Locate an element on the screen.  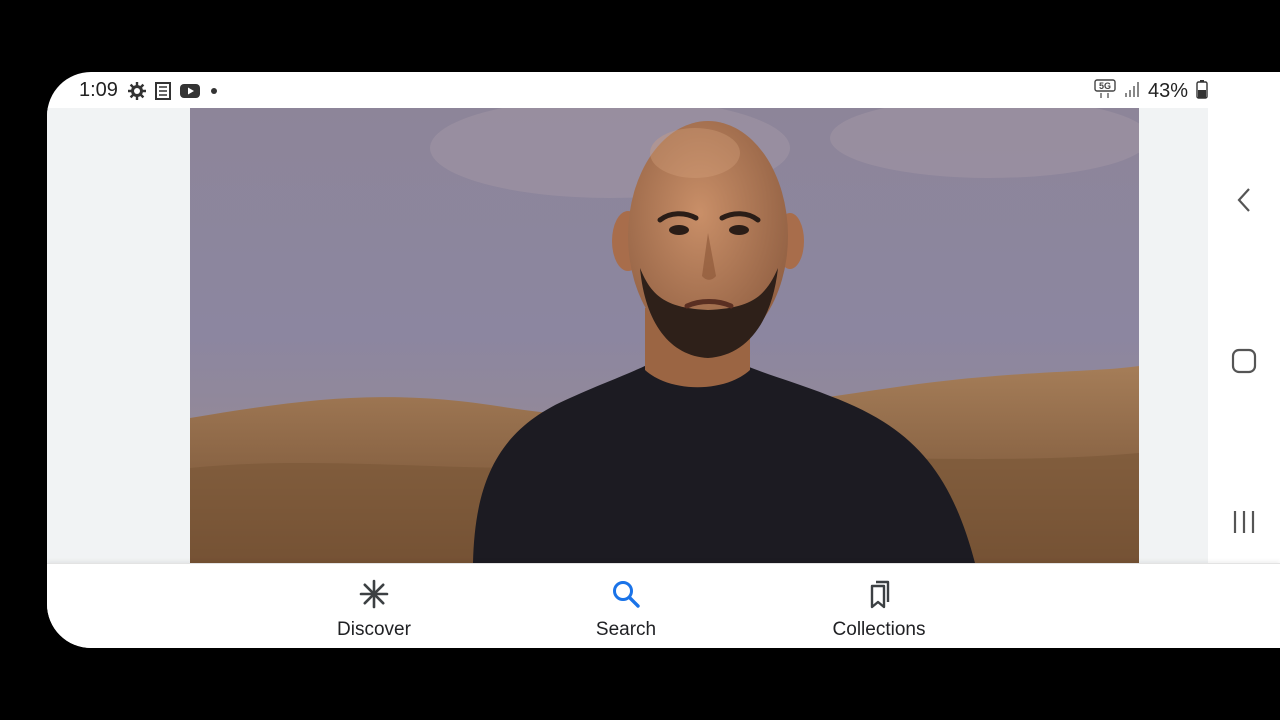
home-icon is located at coordinates (1244, 361).